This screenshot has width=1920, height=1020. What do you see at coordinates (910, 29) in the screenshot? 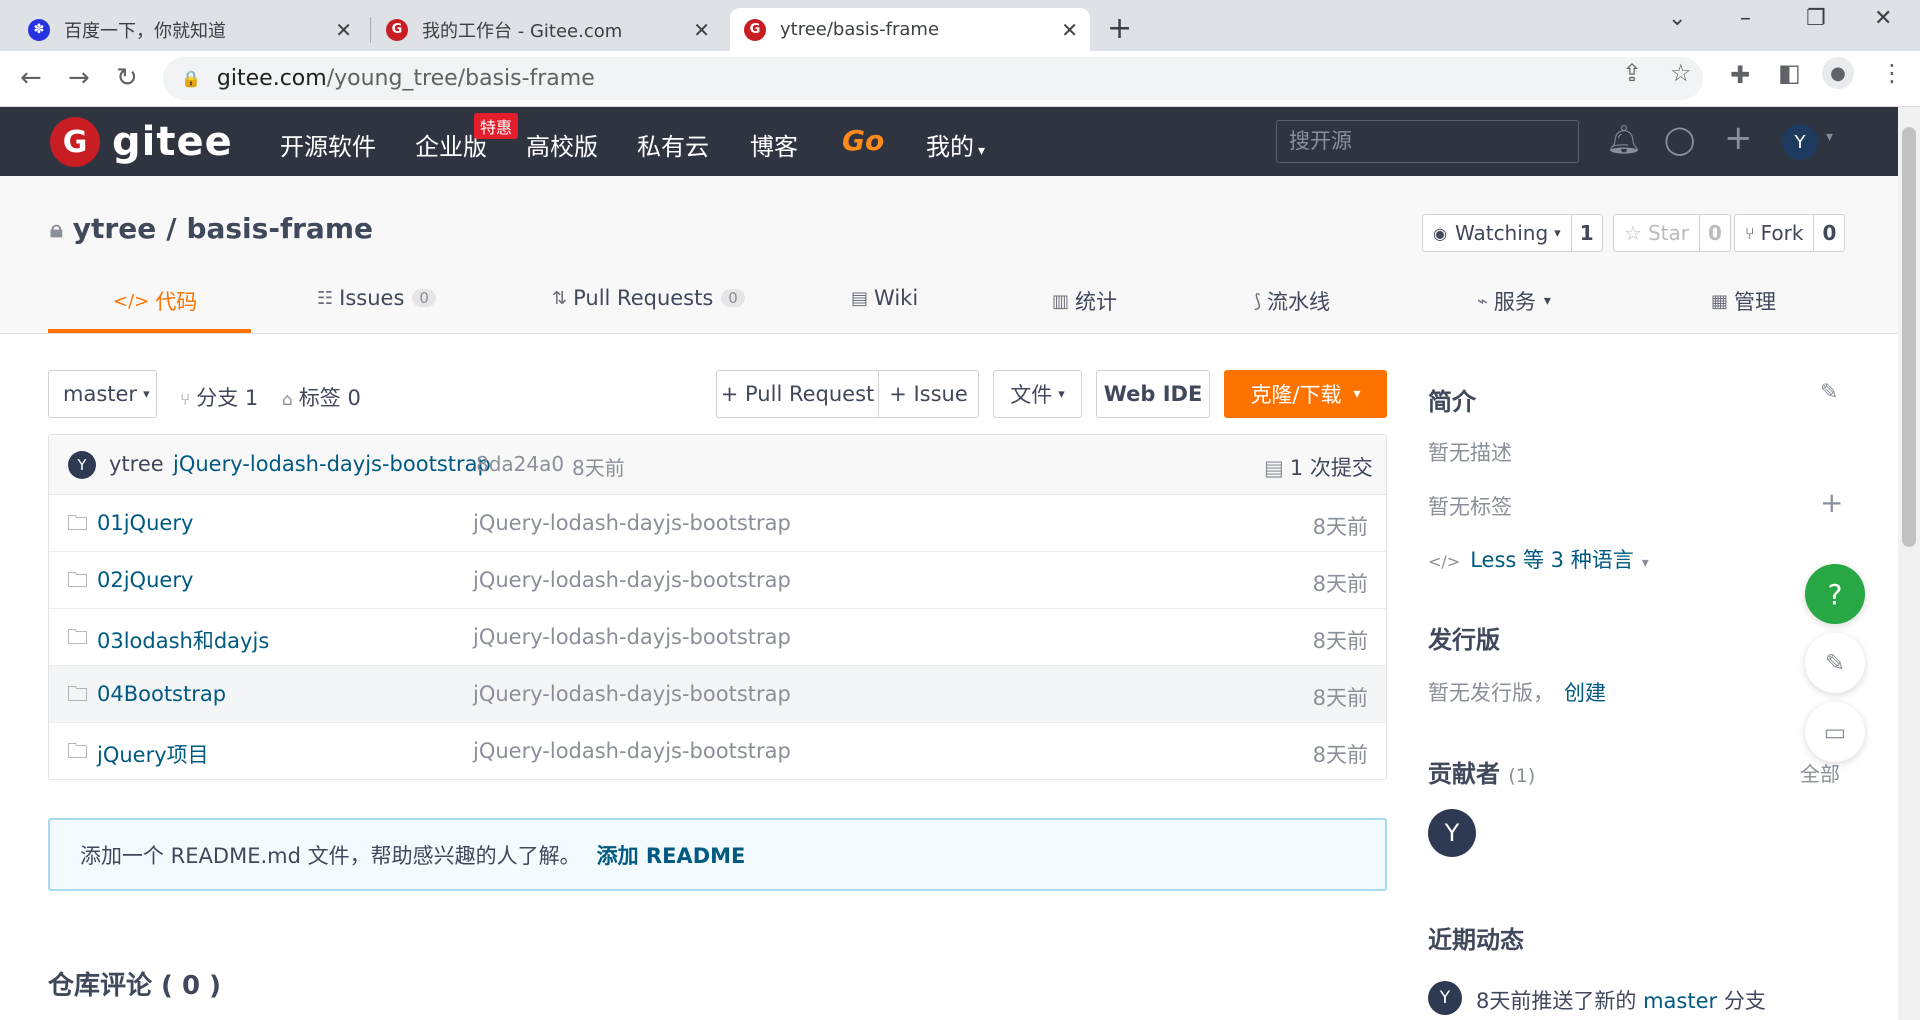
I see `browser-tab-repo: G ytree/basis-frame ✕` at bounding box center [910, 29].